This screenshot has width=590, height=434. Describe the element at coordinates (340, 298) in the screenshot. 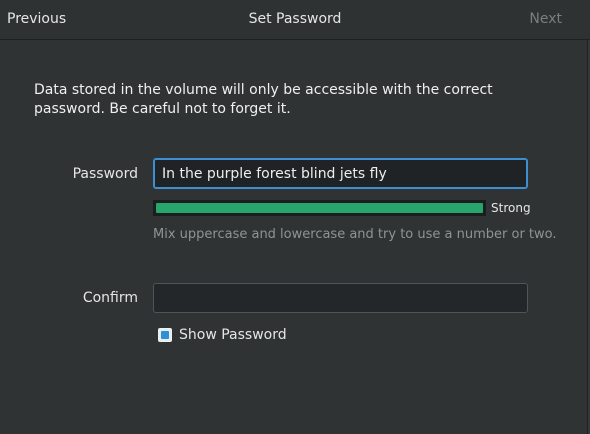

I see `confirm-input` at that location.